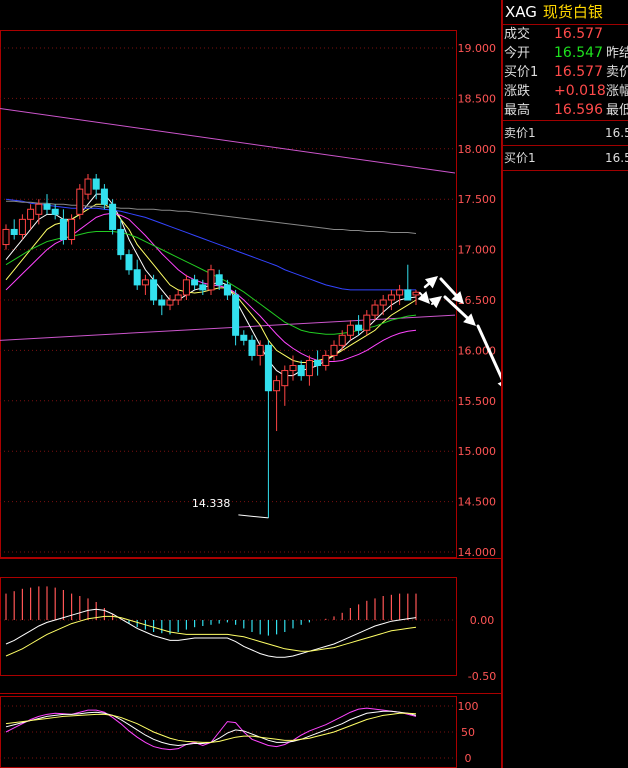 Image resolution: width=628 pixels, height=768 pixels. Describe the element at coordinates (435, 302) in the screenshot. I see `forecast-arrow-head` at that location.